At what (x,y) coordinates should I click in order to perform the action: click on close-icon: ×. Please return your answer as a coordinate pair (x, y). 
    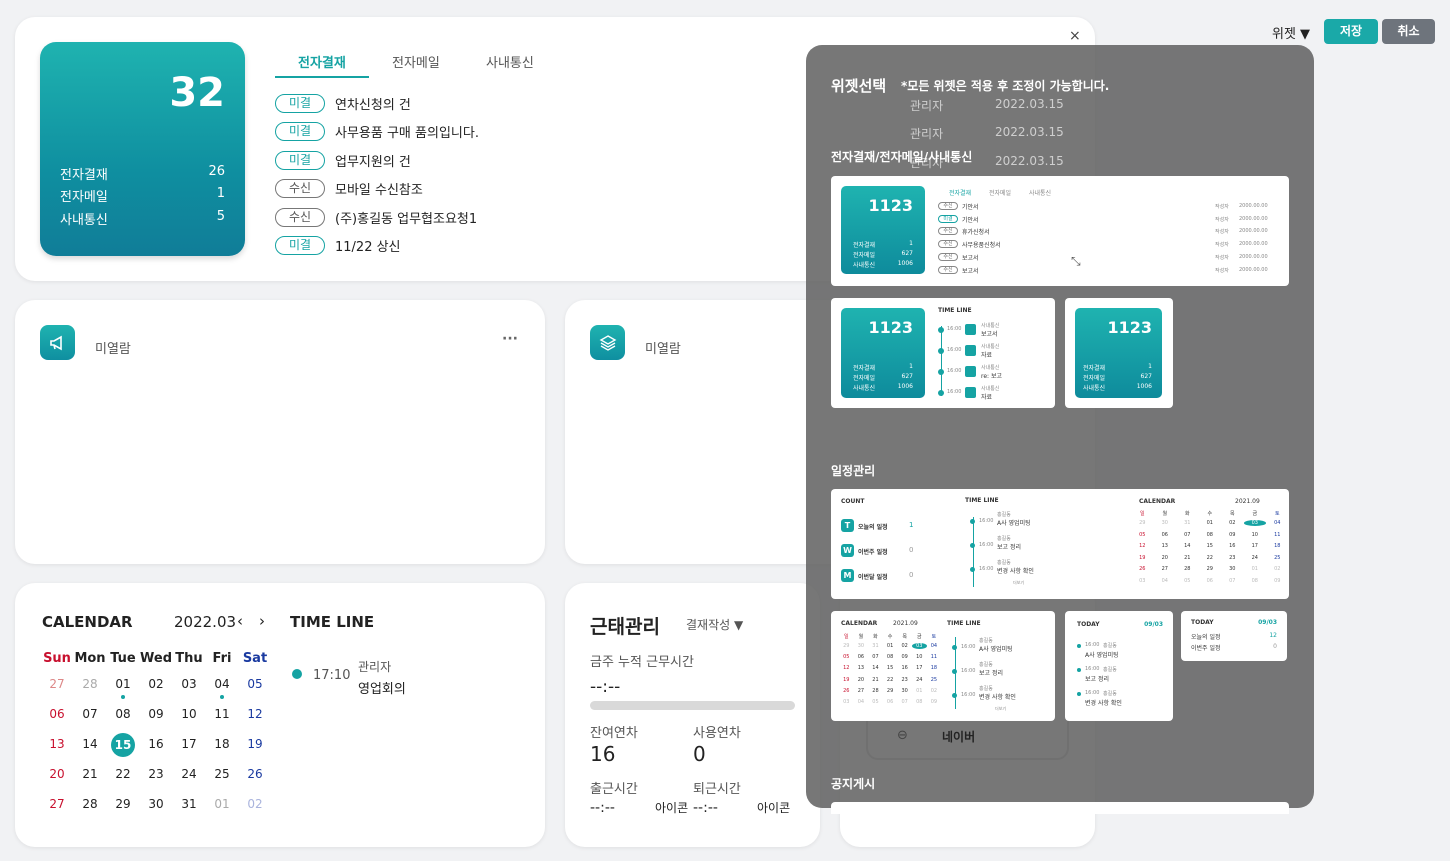
    Looking at the image, I should click on (1075, 36).